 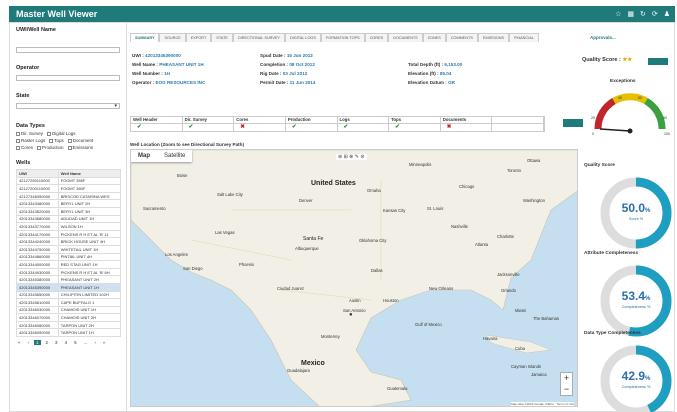 I want to click on table-row: 42013344860000 PINTAIL UNIT 4H, so click(x=69, y=257).